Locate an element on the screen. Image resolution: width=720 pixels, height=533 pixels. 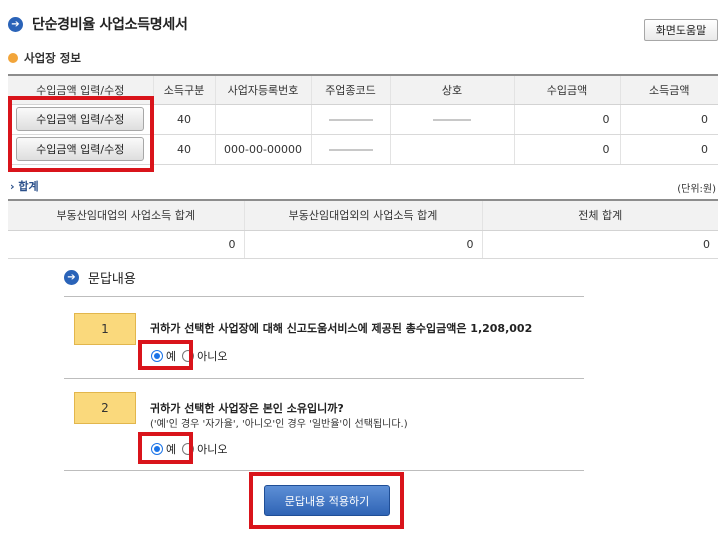
question-subtext: ('예'인 경우 '자가율', '아니오'인 경우 '일반율'이 선택됩니다.) is located at coordinates (279, 424).